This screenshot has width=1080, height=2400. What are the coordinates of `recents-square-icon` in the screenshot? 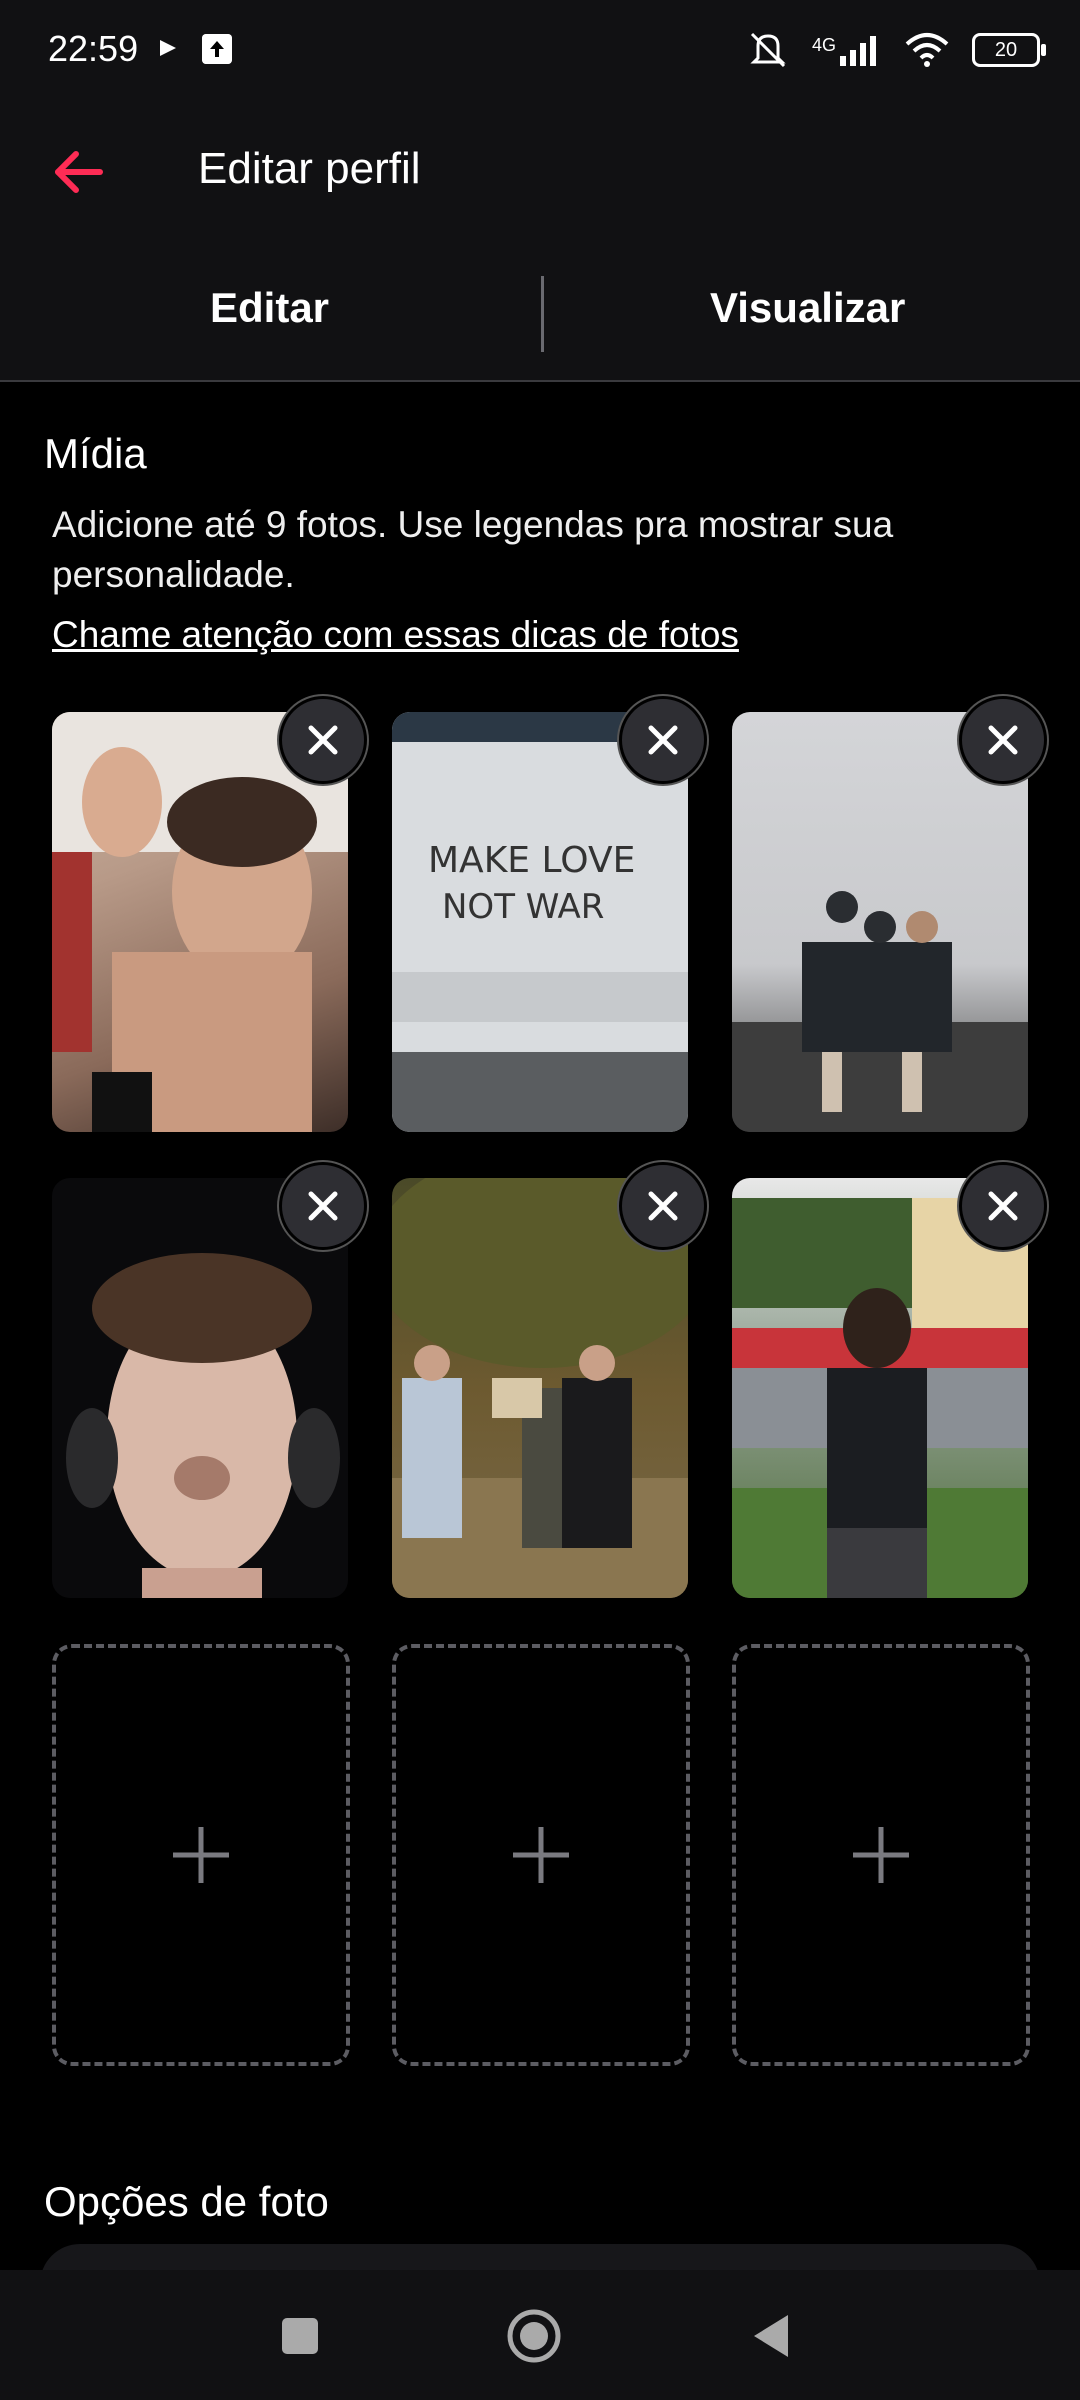 It's located at (300, 2336).